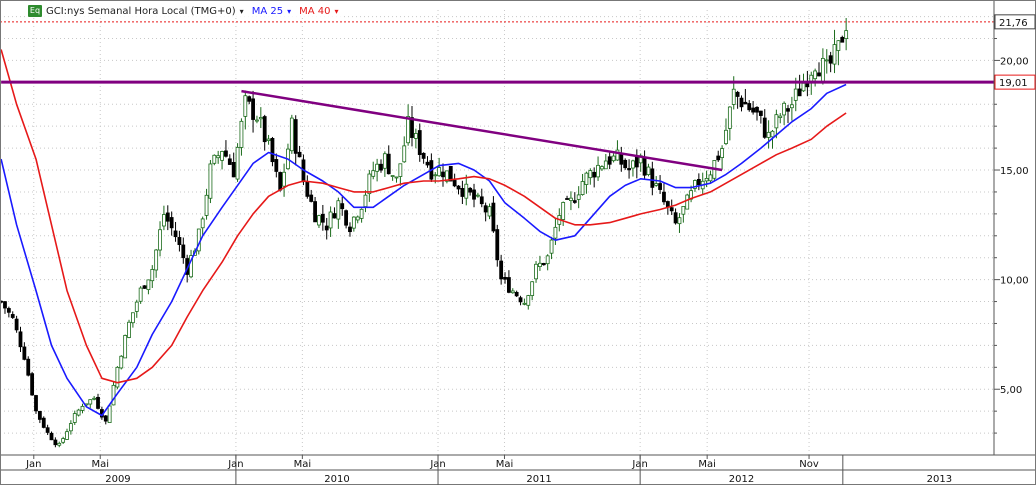 Image resolution: width=1036 pixels, height=485 pixels. I want to click on ma40-menu-icon: ▾, so click(336, 11).